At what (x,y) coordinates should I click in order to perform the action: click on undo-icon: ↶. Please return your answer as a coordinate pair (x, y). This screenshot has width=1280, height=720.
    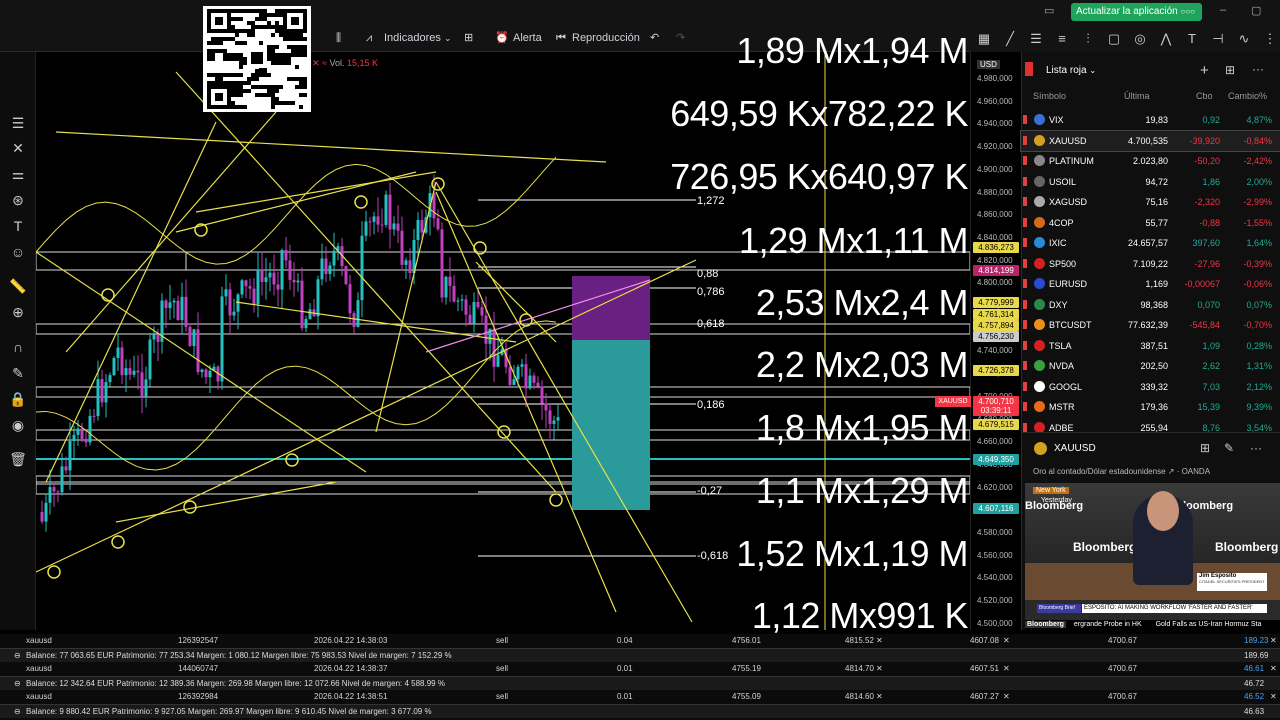
    Looking at the image, I should click on (654, 39).